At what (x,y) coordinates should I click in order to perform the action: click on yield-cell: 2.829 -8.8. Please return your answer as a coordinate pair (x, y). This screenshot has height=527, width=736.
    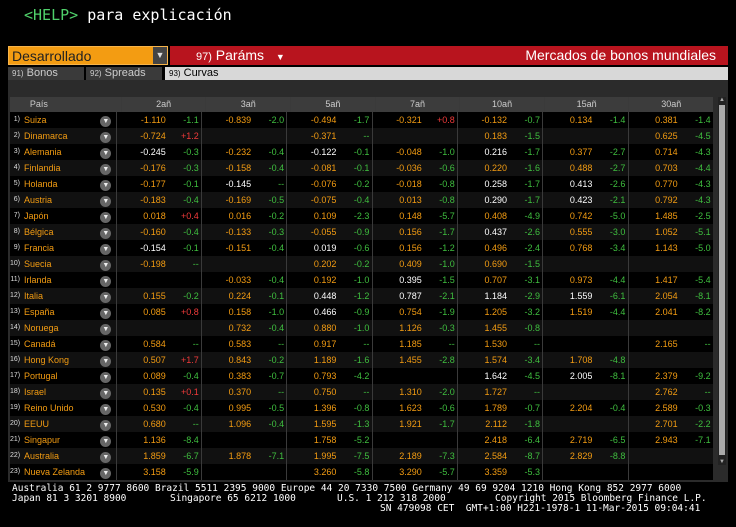
    Looking at the image, I should click on (584, 456).